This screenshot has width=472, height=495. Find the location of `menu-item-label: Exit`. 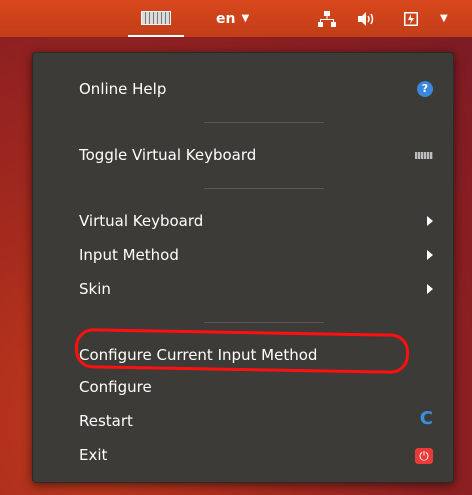

menu-item-label: Exit is located at coordinates (93, 455).